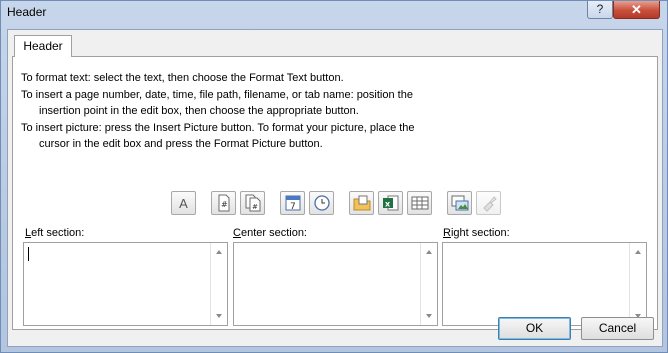  I want to click on picture-icon, so click(459, 203).